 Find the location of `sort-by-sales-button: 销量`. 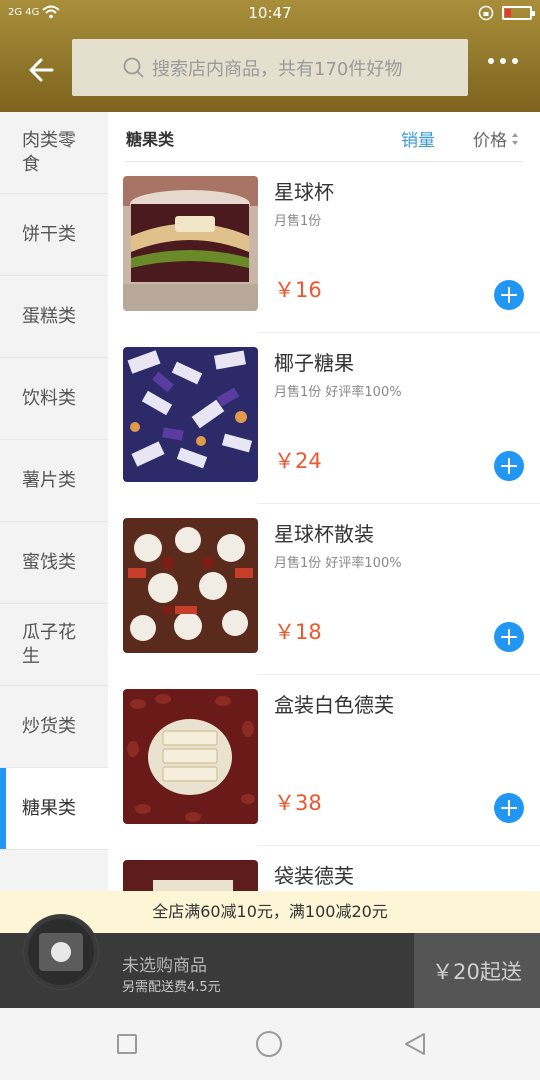

sort-by-sales-button: 销量 is located at coordinates (418, 138).